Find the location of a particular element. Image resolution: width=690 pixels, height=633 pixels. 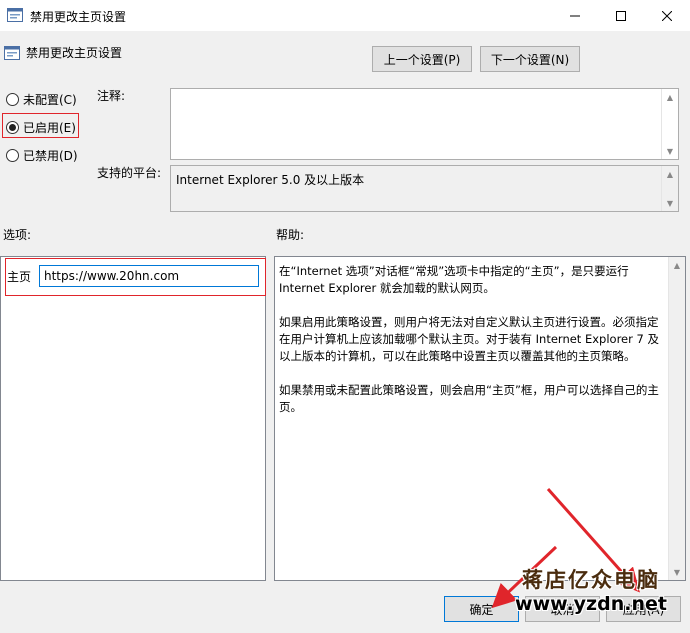

close-button is located at coordinates (667, 15).